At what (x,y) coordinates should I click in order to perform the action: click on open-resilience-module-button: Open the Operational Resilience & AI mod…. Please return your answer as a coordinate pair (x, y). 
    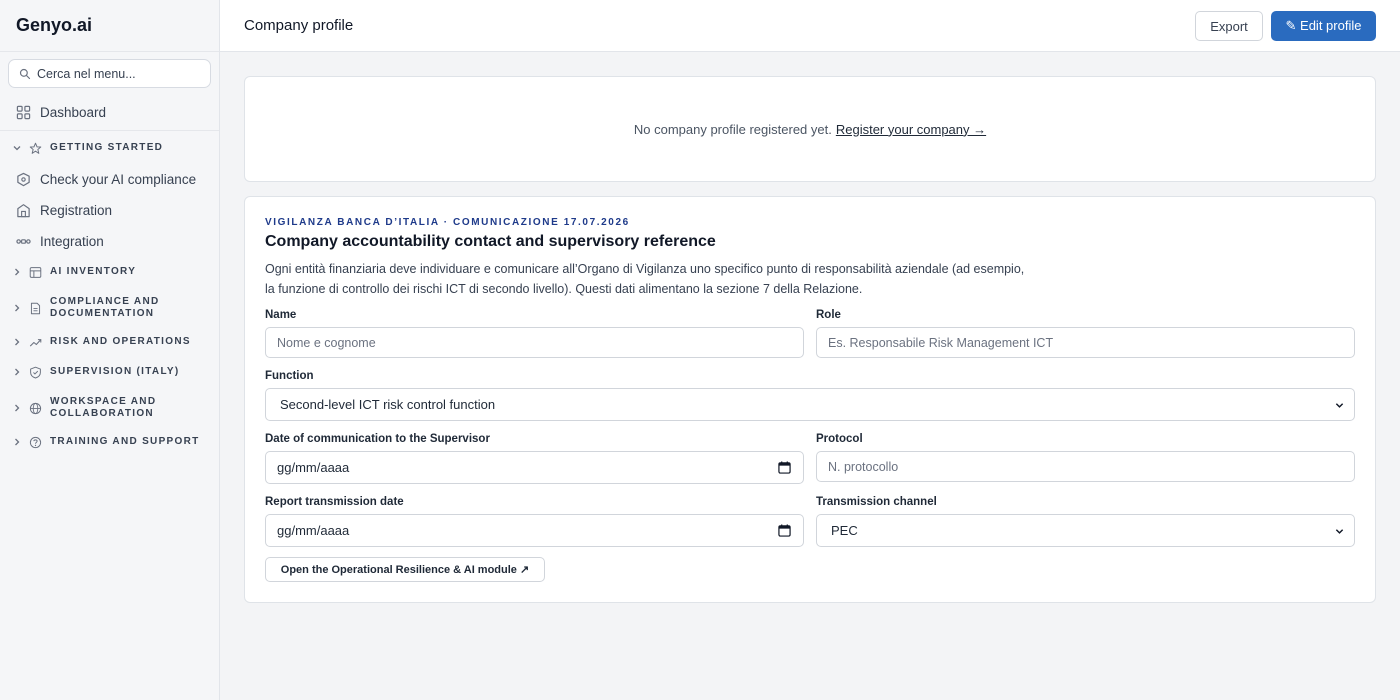
    Looking at the image, I should click on (405, 569).